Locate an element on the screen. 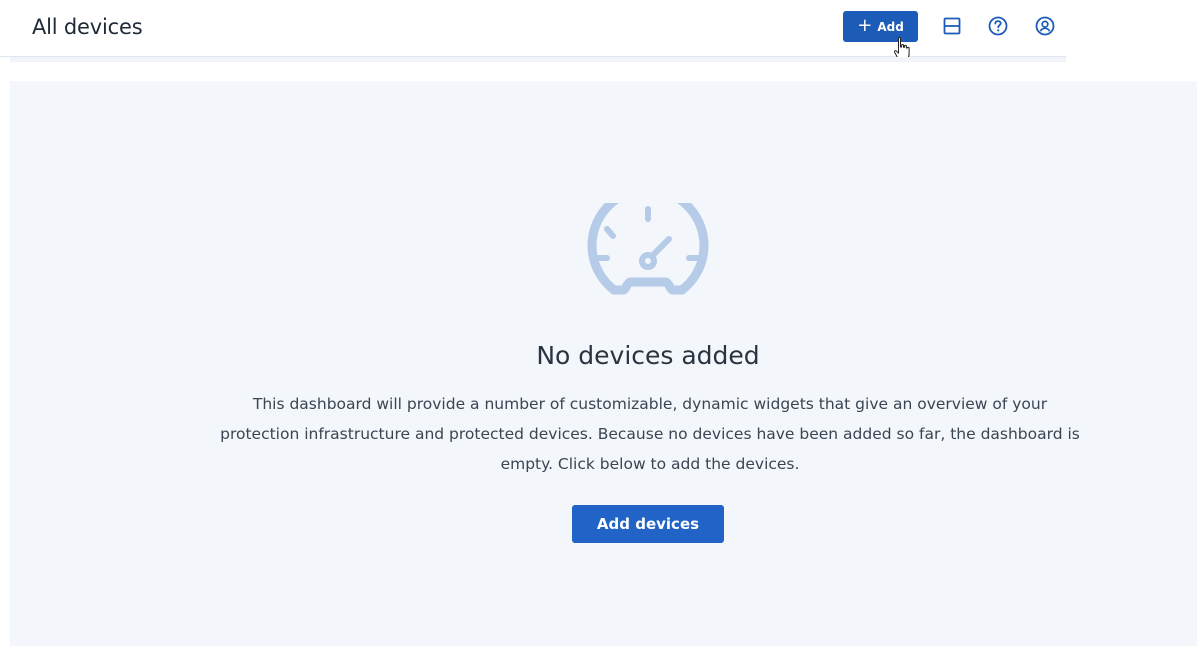  help-icon is located at coordinates (998, 26).